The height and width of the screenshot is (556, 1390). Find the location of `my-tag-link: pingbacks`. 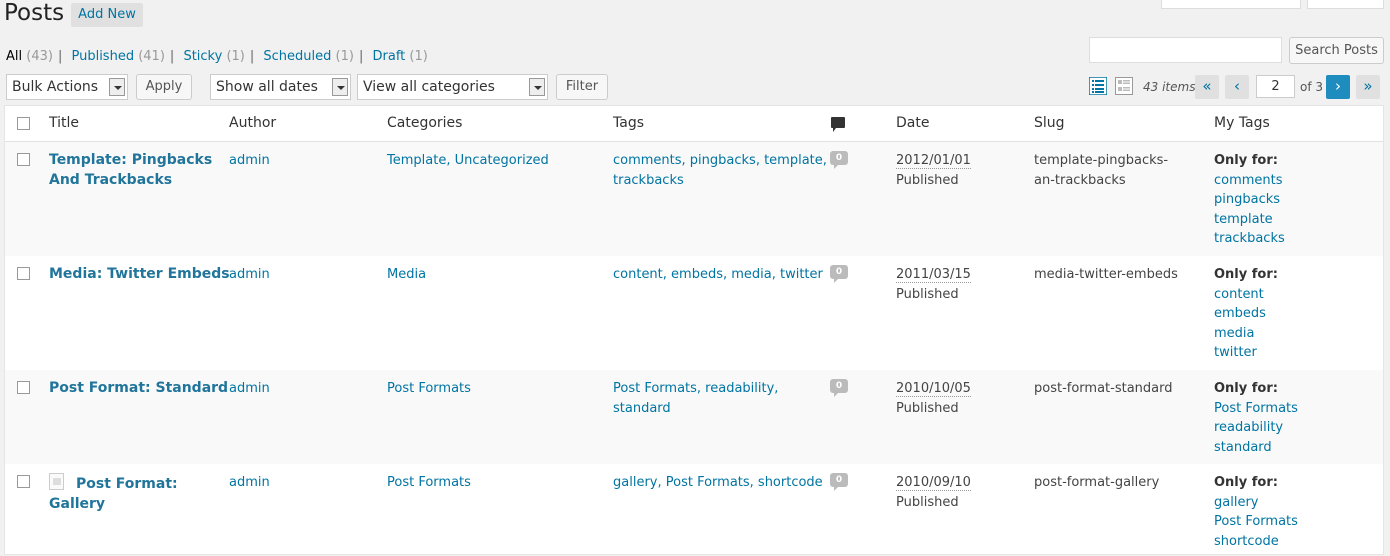

my-tag-link: pingbacks is located at coordinates (1247, 199).